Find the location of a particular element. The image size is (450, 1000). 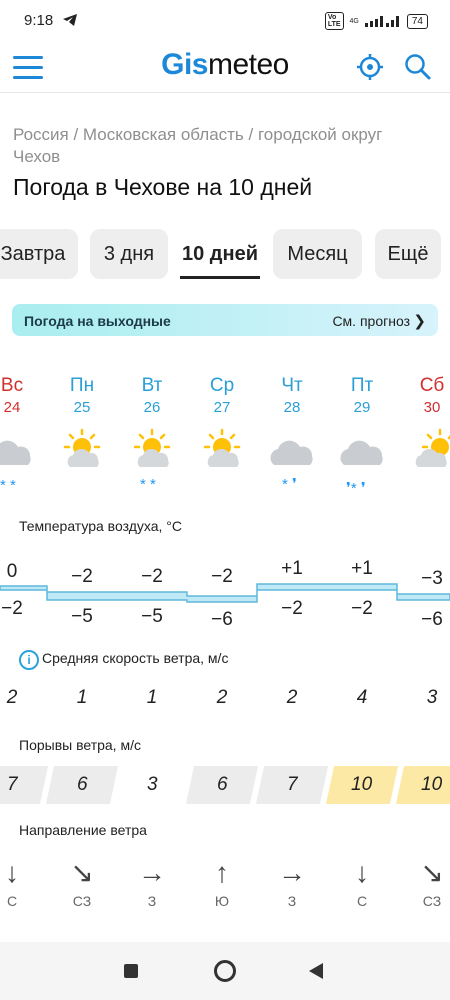

temperature-label: Температура воздуха, °C is located at coordinates (100, 526).